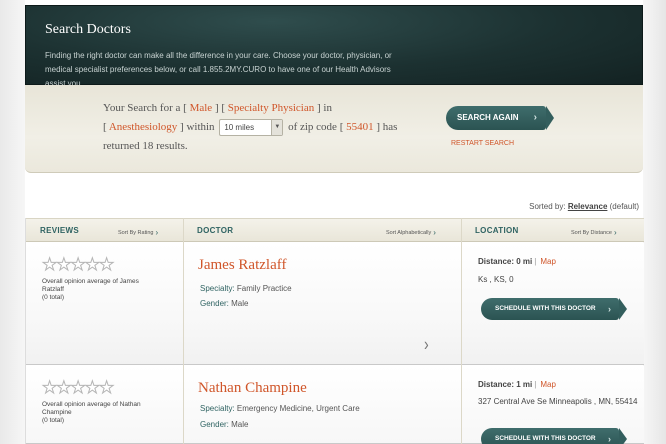 This screenshot has height=444, width=666. What do you see at coordinates (99, 231) in the screenshot?
I see `reviews-column-header: REVIEWS Sort By Rating ›` at bounding box center [99, 231].